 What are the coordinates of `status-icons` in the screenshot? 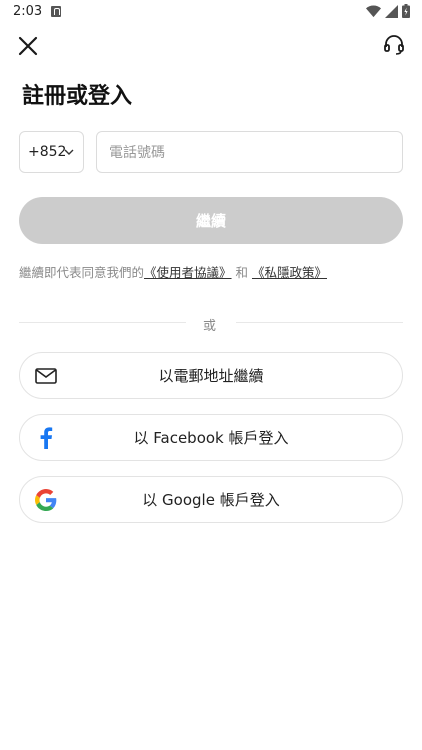 It's located at (388, 11).